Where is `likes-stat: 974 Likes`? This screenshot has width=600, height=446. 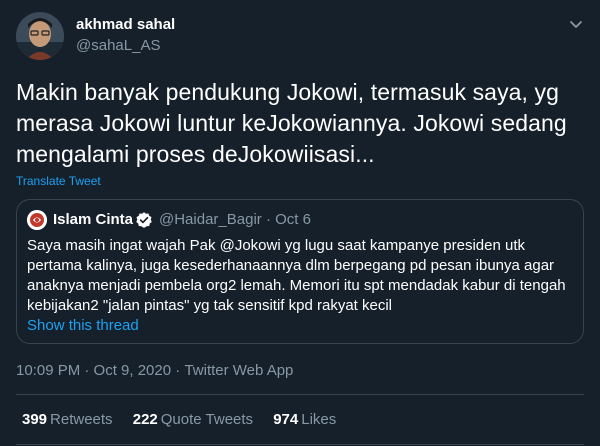 likes-stat: 974 Likes is located at coordinates (304, 419).